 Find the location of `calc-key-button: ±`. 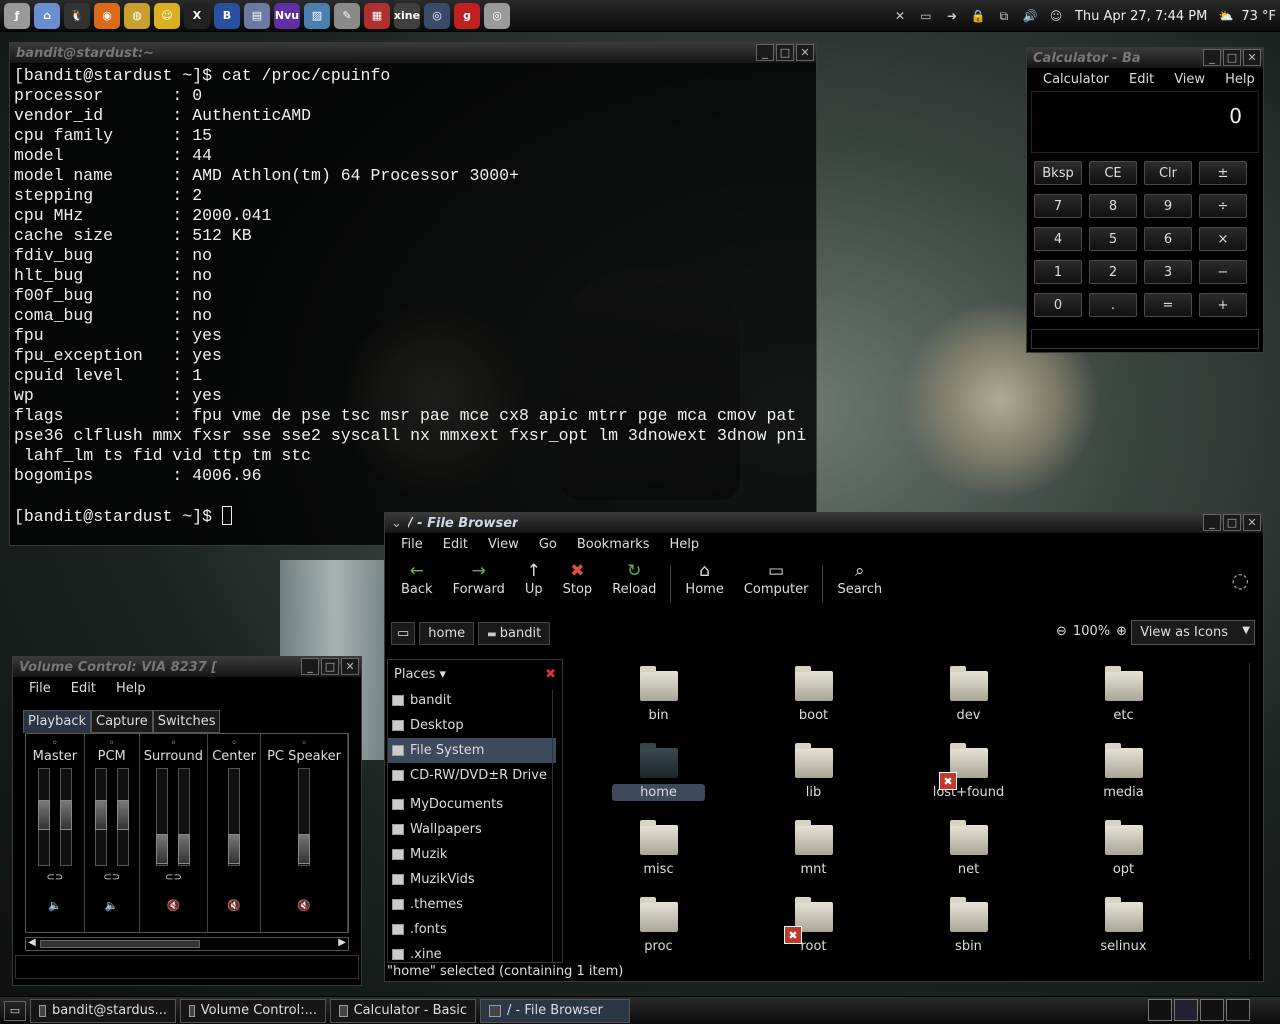

calc-key-button: ± is located at coordinates (1223, 173).